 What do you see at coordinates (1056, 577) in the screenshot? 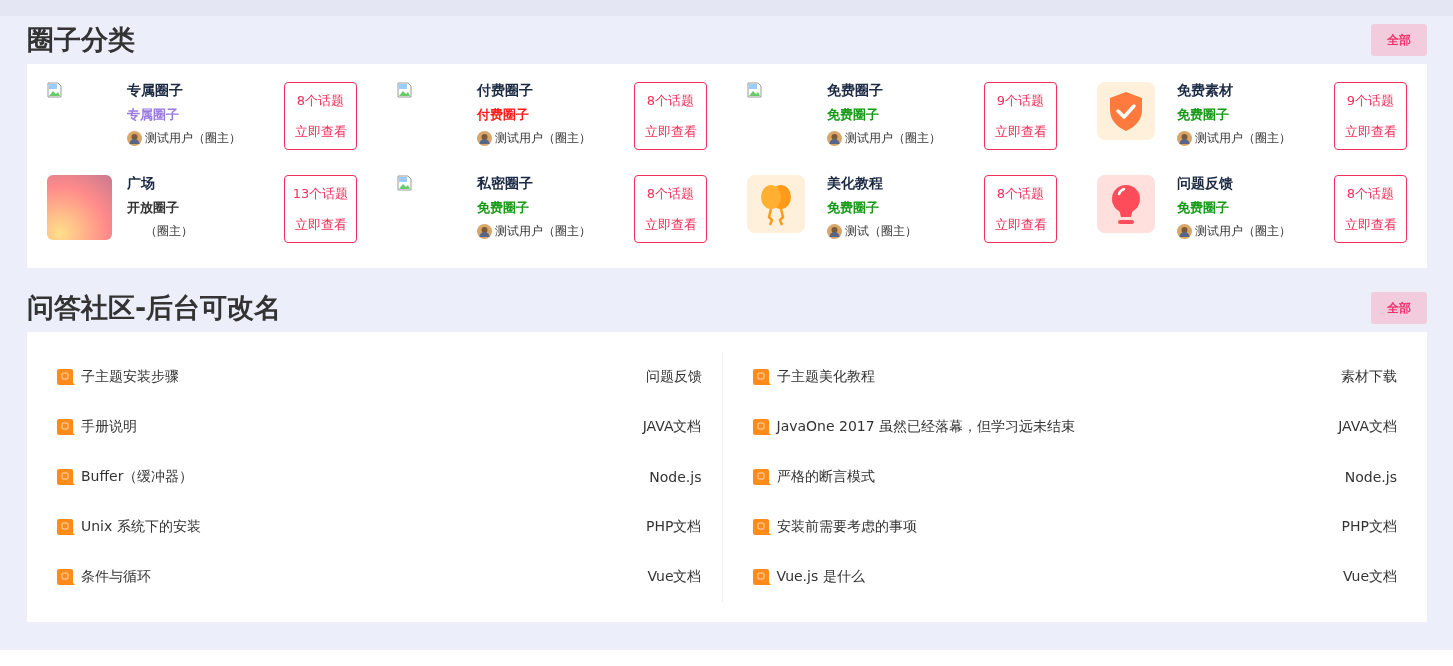
I see `question-title: Vue.js 是什么` at bounding box center [1056, 577].